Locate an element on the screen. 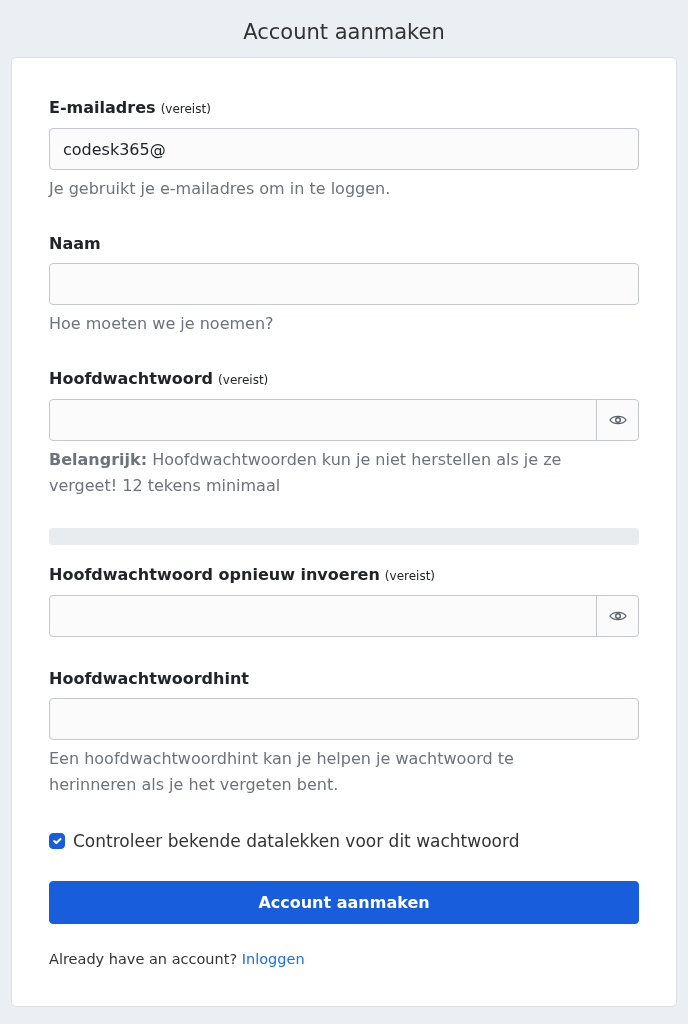  field-label: Hoofdwachtwoordhint is located at coordinates (149, 678).